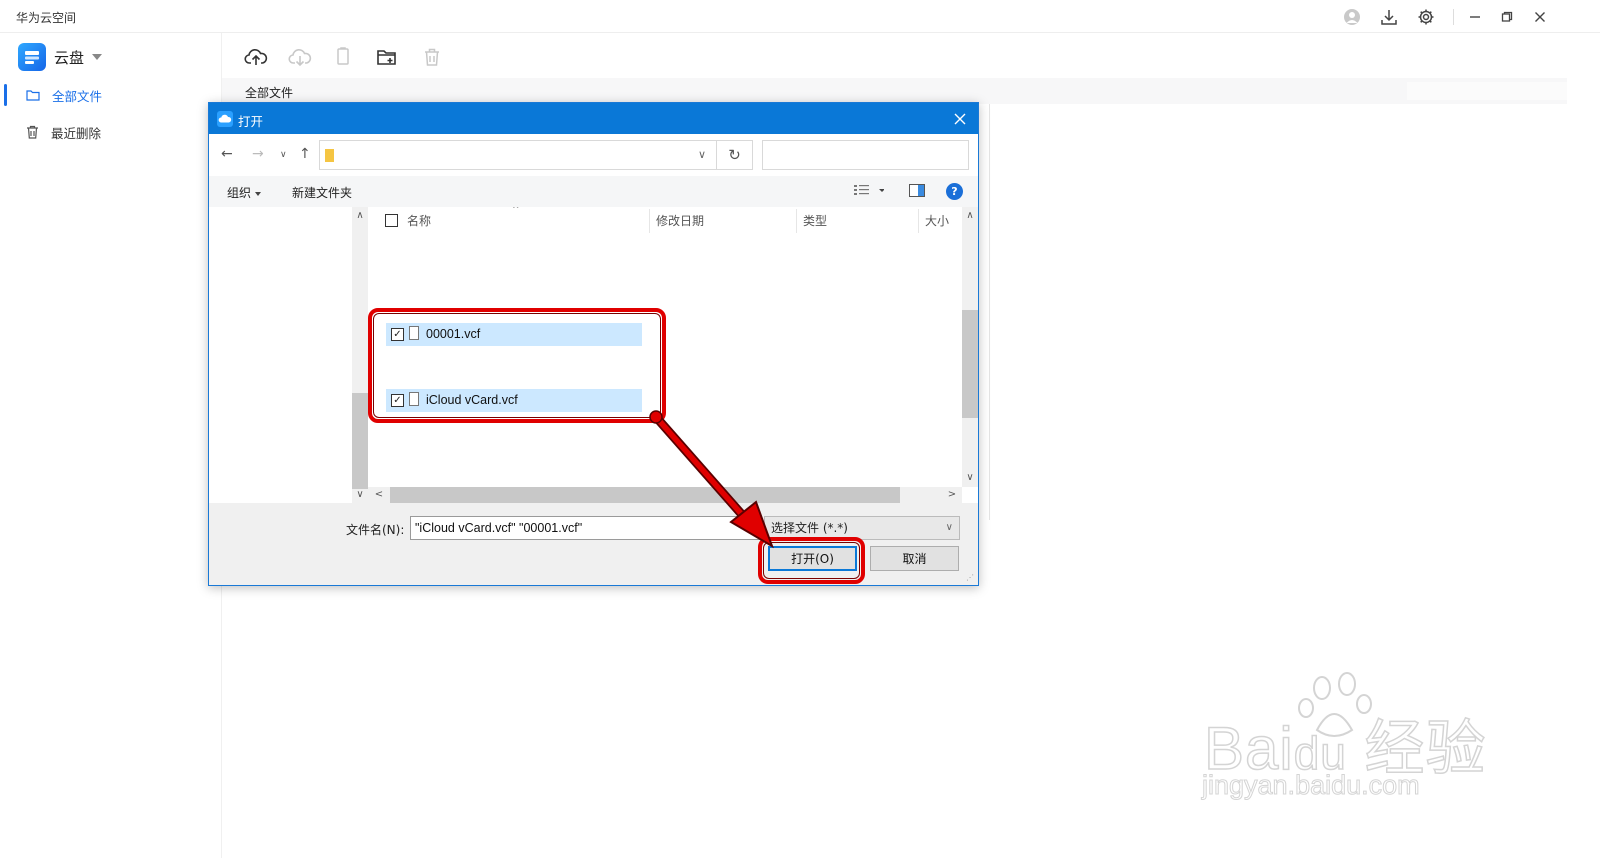 This screenshot has width=1600, height=858. What do you see at coordinates (894, 91) in the screenshot?
I see `breadcrumb: 全部文件` at bounding box center [894, 91].